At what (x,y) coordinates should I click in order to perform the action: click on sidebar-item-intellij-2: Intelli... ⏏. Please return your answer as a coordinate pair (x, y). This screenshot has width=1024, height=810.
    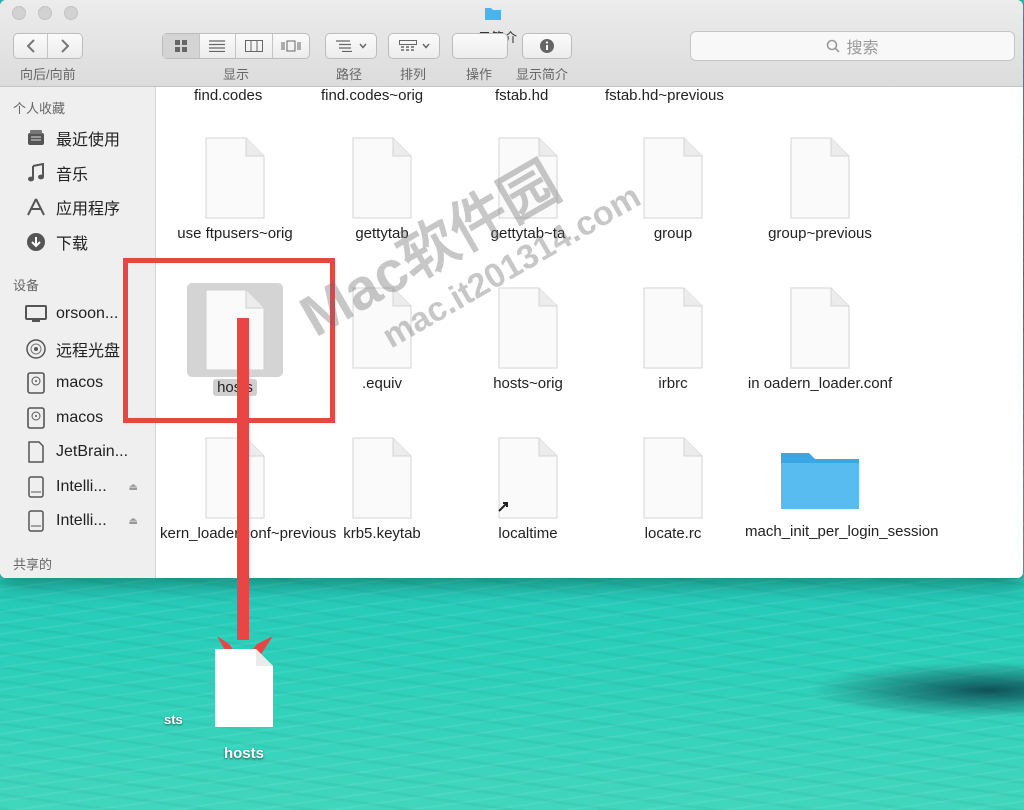
    Looking at the image, I should click on (89, 521).